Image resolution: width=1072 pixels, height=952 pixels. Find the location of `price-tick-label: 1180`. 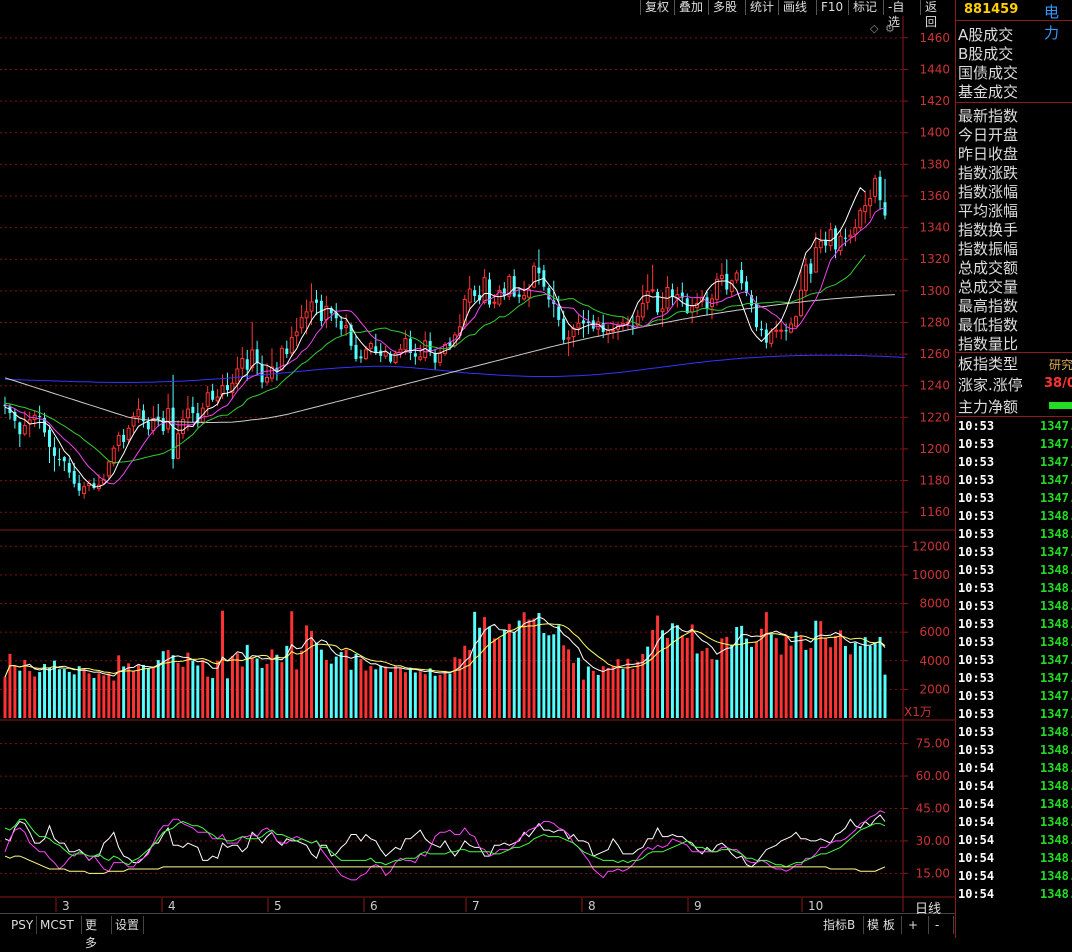

price-tick-label: 1180 is located at coordinates (934, 481).